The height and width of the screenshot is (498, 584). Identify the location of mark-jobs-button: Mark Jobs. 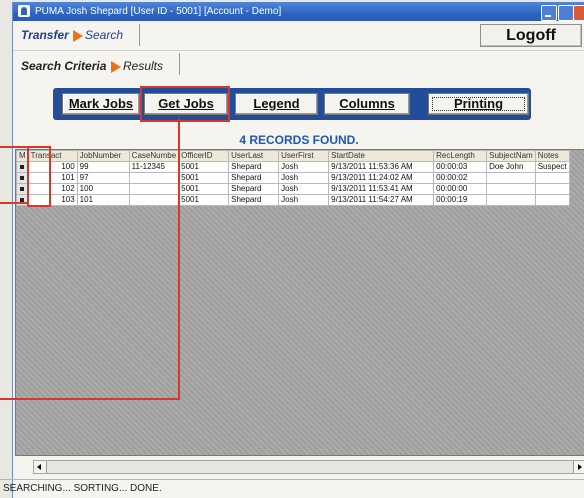
(101, 104).